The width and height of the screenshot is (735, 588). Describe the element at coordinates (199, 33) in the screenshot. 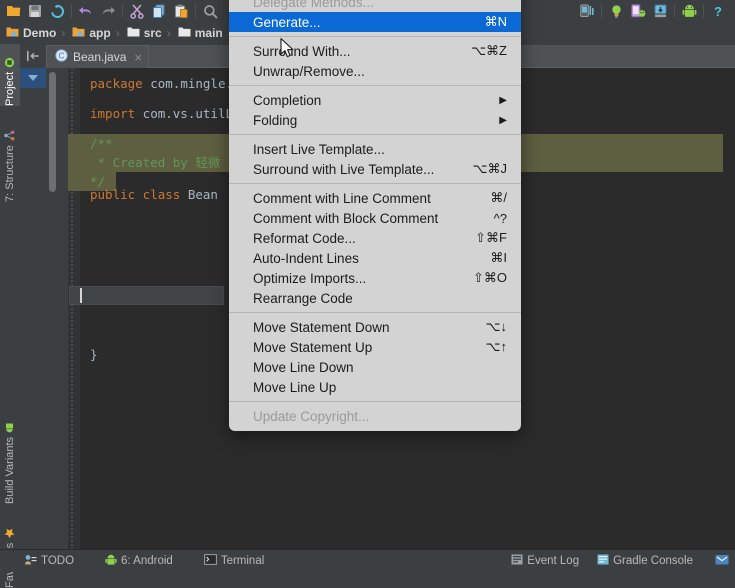

I see `breadcrumb-item: main` at that location.